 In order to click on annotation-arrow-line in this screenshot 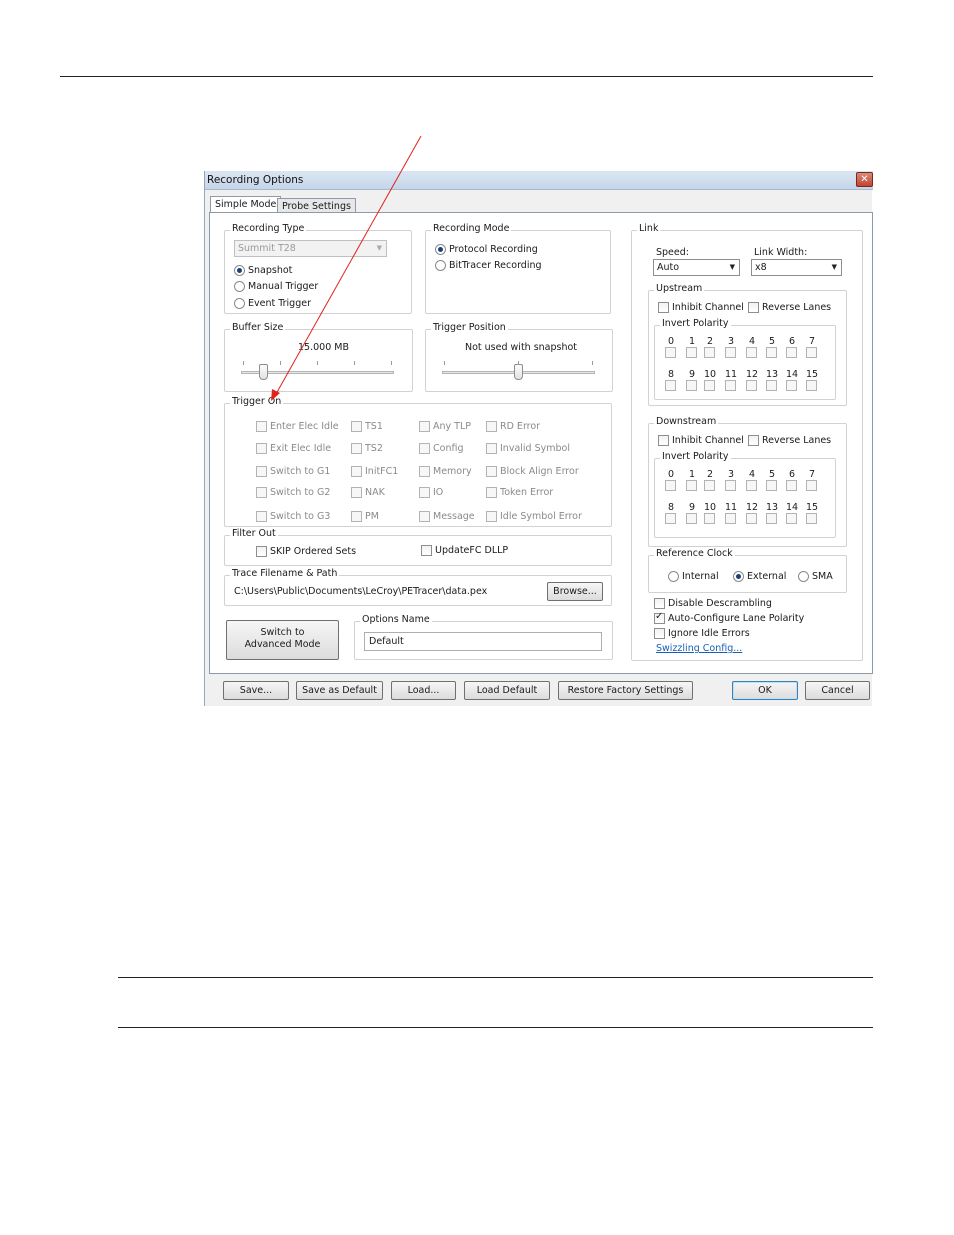, I will do `click(348, 265)`.